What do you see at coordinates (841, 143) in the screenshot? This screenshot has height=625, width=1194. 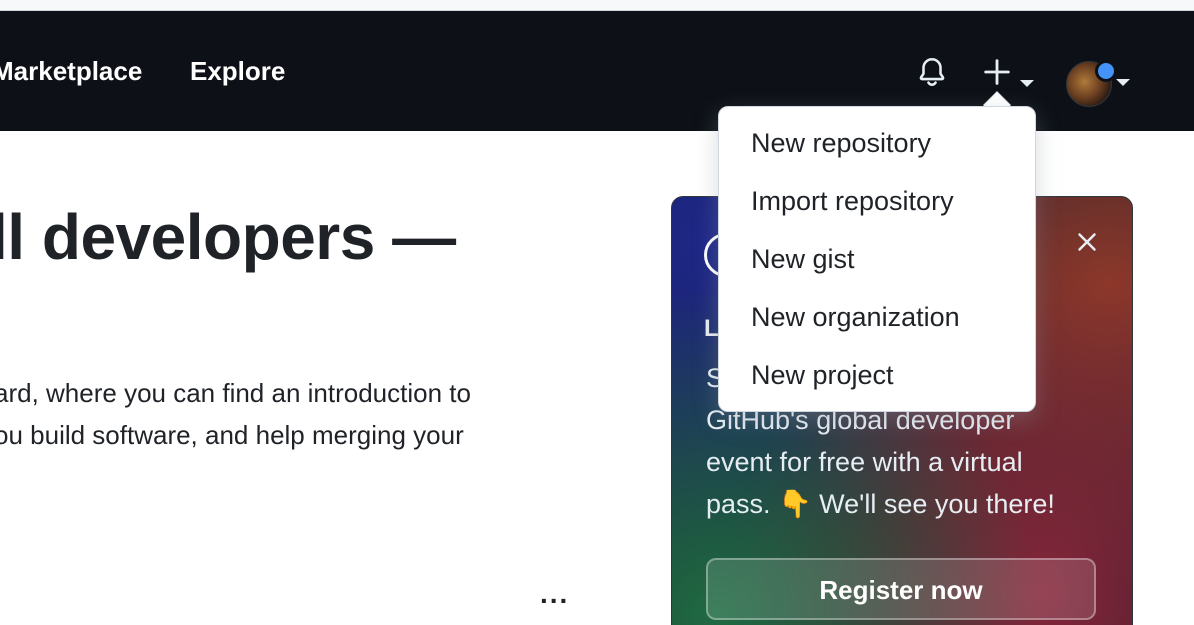 I see `menu-item-new-repository: New repository` at bounding box center [841, 143].